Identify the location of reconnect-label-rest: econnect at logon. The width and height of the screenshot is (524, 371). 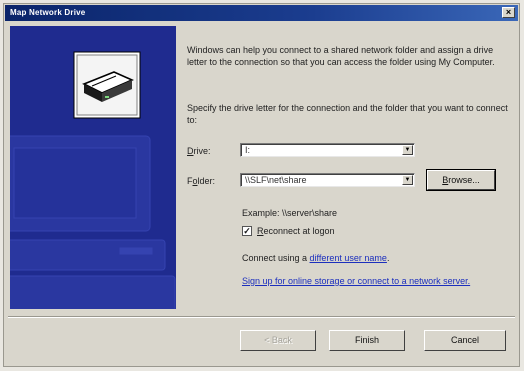
(299, 231).